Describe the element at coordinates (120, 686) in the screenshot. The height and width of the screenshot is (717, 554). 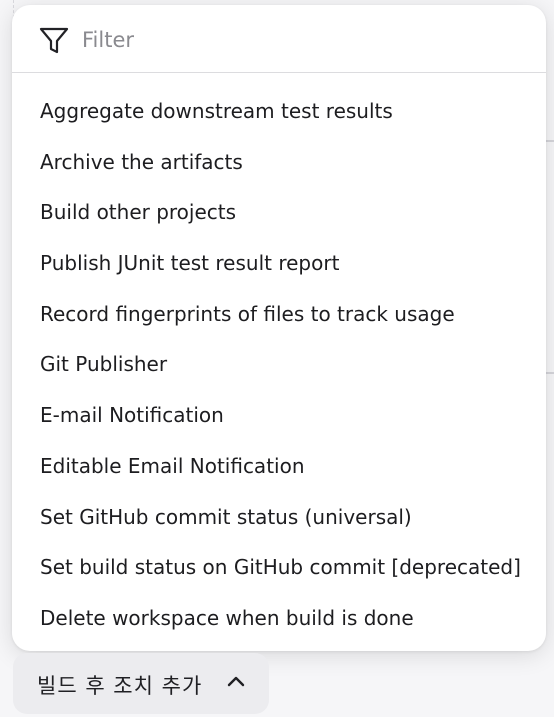
I see `add-post-build-action-label: 빌드 후 조치 추가` at that location.